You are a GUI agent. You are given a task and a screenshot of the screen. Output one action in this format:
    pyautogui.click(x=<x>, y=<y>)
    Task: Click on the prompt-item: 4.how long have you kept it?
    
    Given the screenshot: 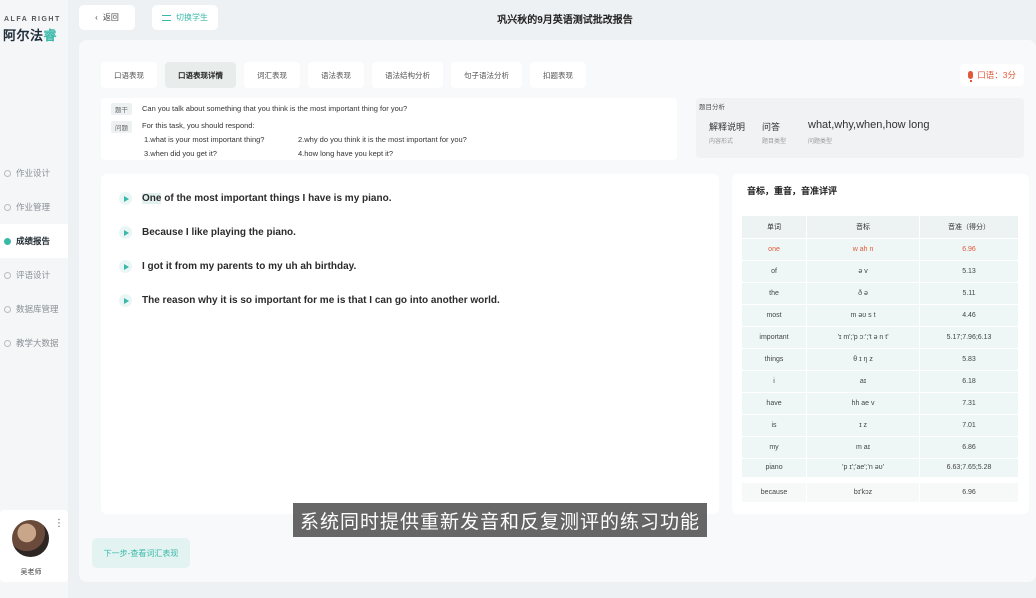 What is the action you would take?
    pyautogui.click(x=346, y=153)
    